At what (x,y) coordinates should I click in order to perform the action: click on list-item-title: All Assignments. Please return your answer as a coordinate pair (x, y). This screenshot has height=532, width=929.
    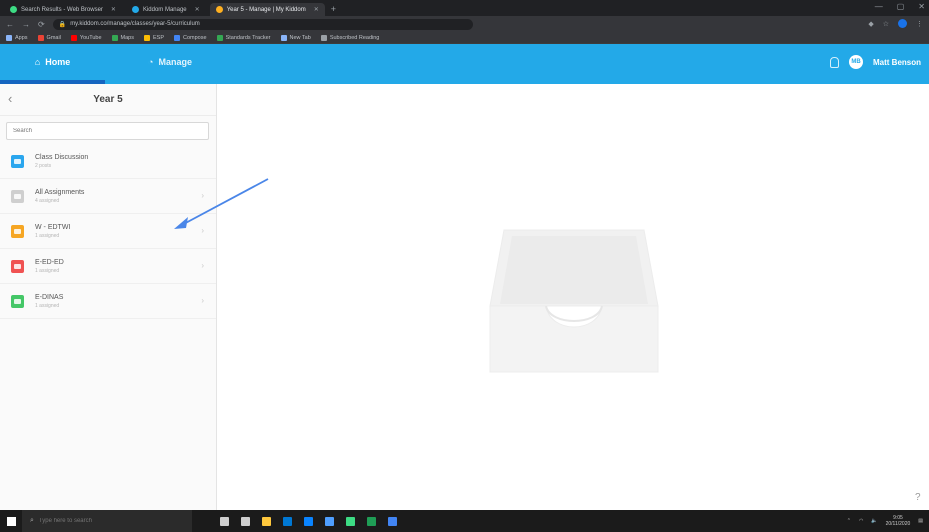
    Looking at the image, I should click on (60, 192).